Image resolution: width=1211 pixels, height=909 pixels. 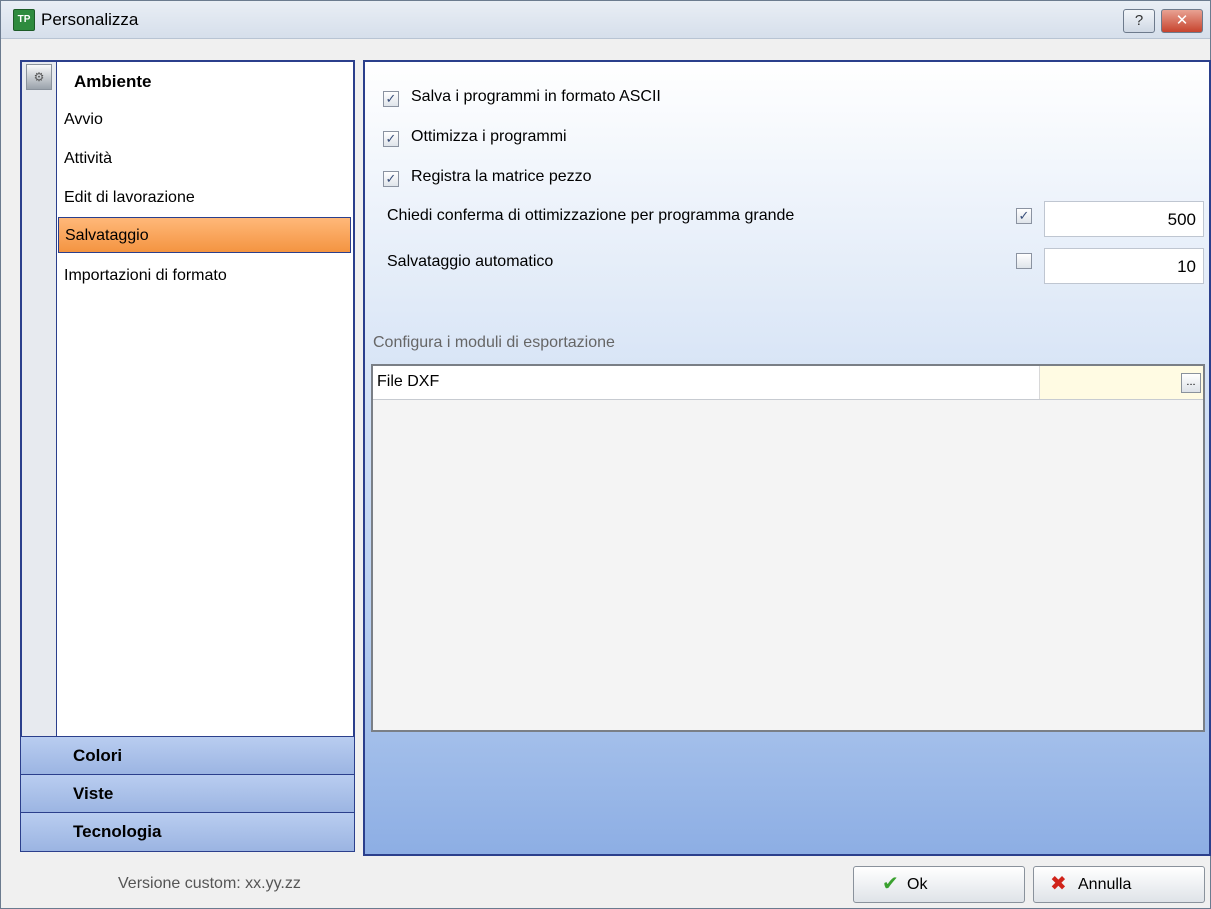 I want to click on sidebar-item-salvataggio: Salvataggio, so click(x=204, y=235).